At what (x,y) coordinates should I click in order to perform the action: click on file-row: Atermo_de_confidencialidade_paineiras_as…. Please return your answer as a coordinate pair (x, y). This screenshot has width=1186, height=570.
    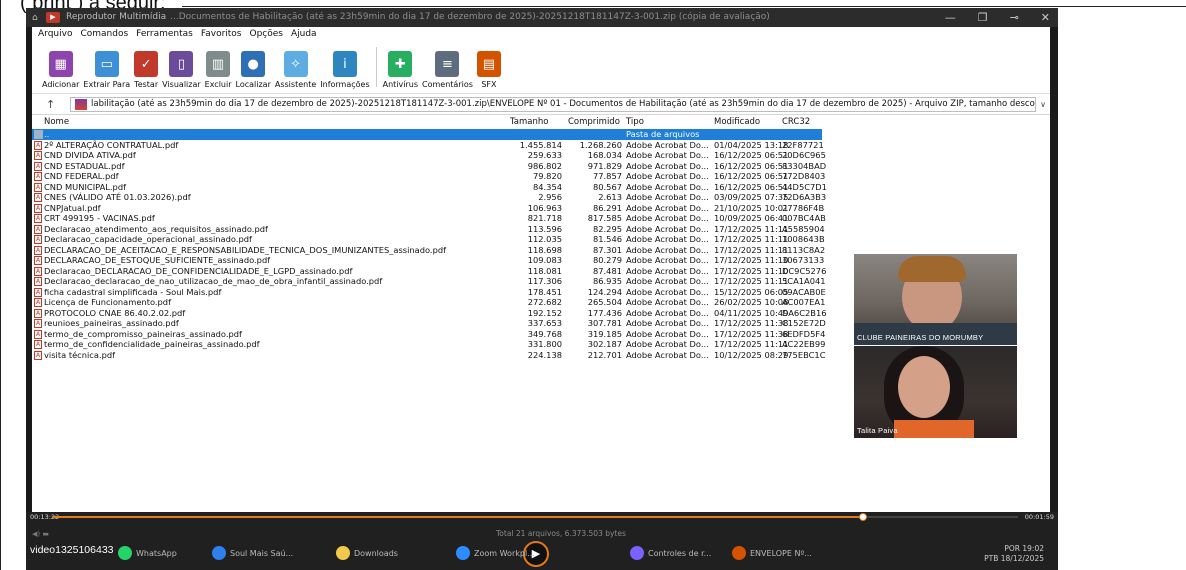
    Looking at the image, I should click on (428, 344).